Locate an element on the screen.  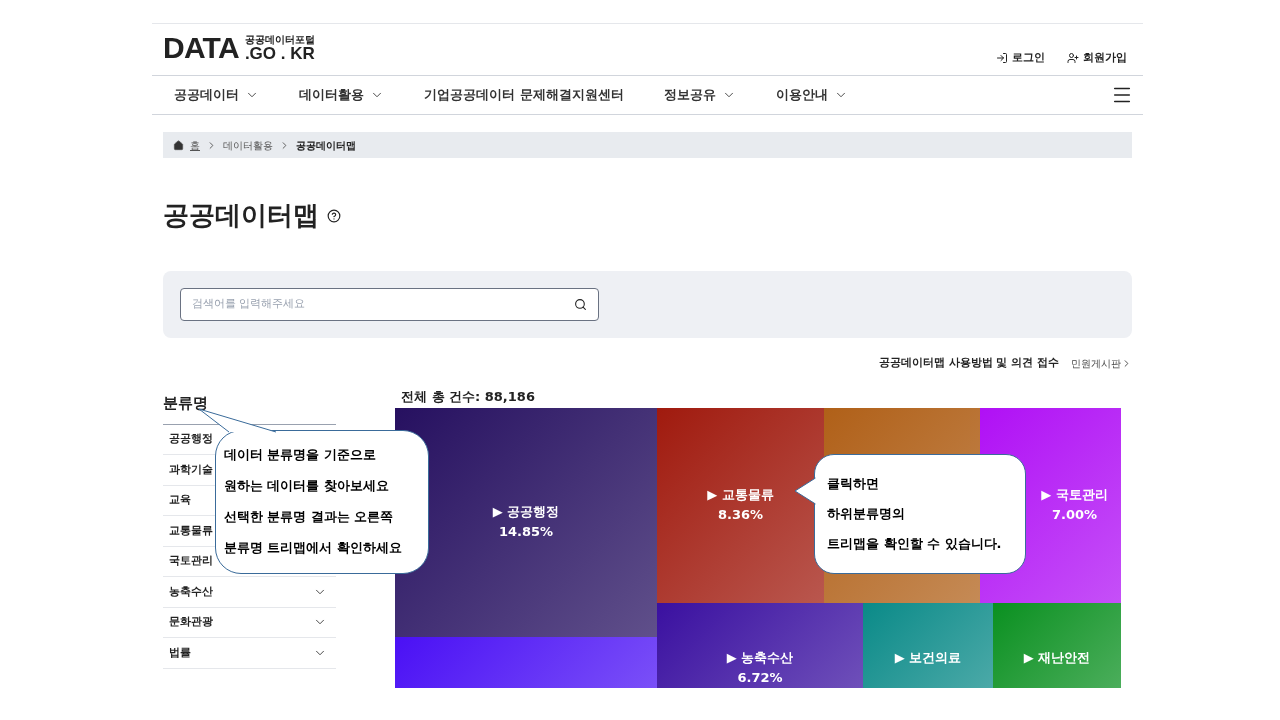
tile-label: ▶ 농축수산 is located at coordinates (760, 657).